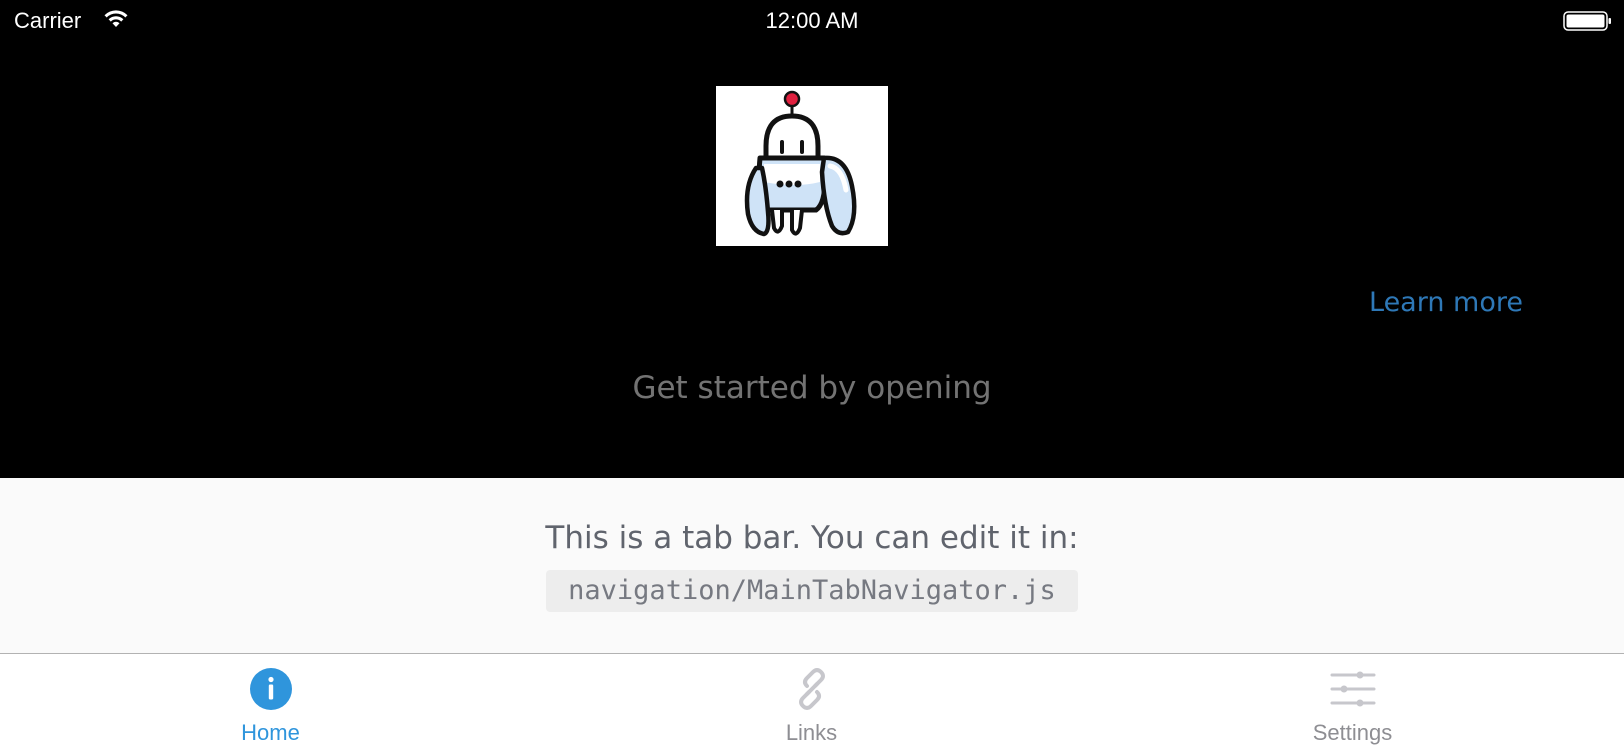 This screenshot has width=1624, height=750. Describe the element at coordinates (812, 590) in the screenshot. I see `code-path-text: navigation/MainTabNavigator.js` at that location.